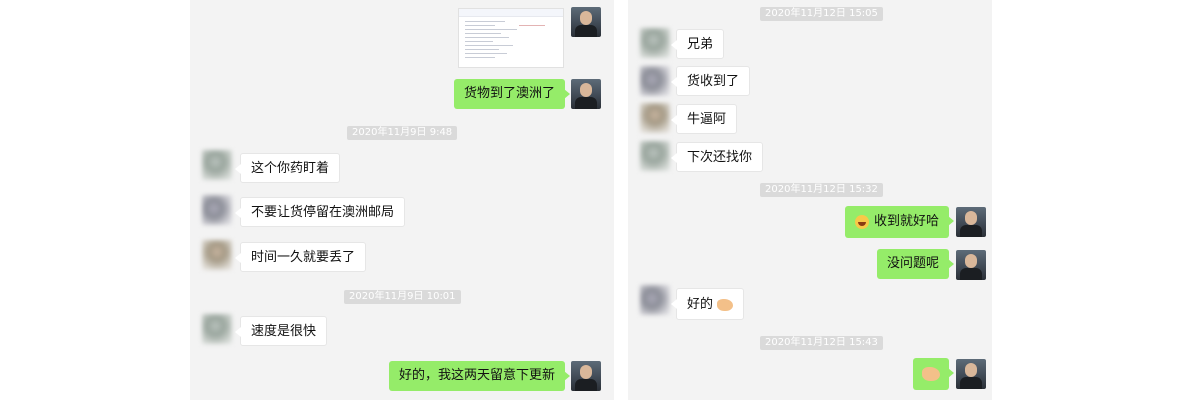 This screenshot has height=400, width=1200. Describe the element at coordinates (287, 168) in the screenshot. I see `message-bubble-received: 这个你药盯着` at that location.